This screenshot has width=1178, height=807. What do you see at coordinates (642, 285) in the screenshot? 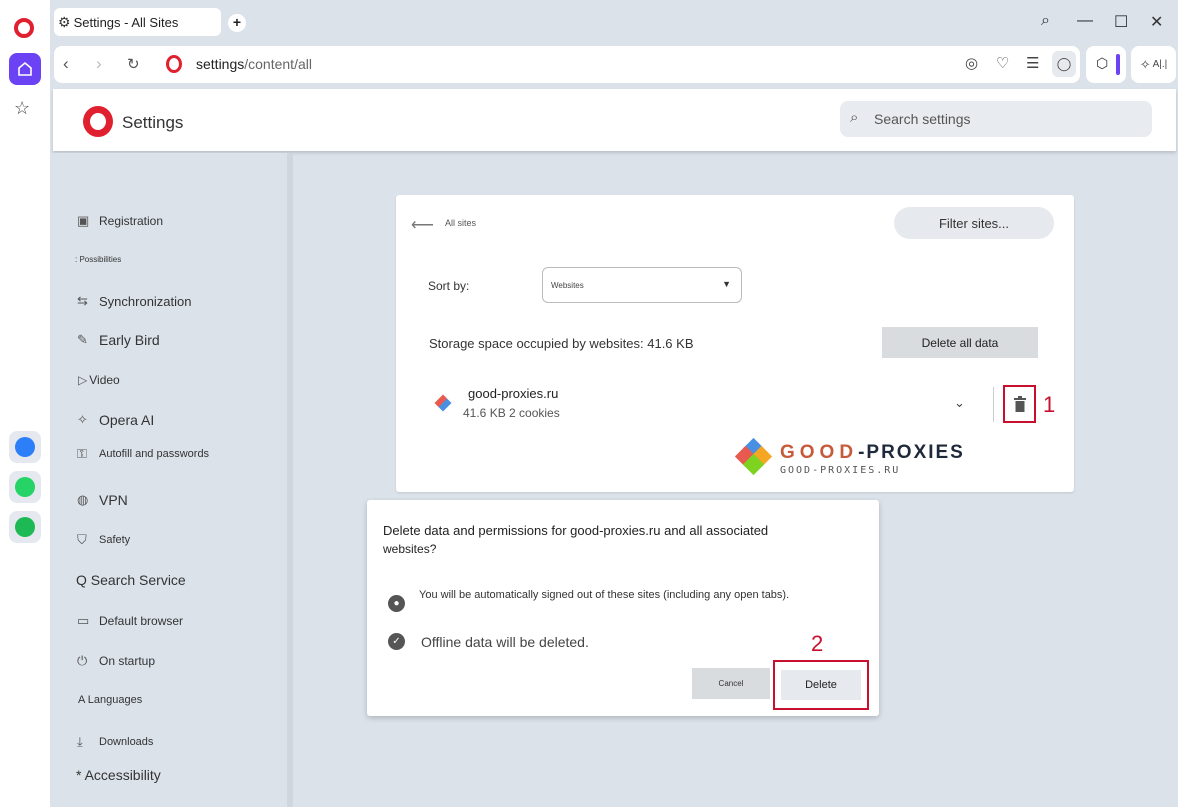
I see `sort-select: Websites ▼` at bounding box center [642, 285].